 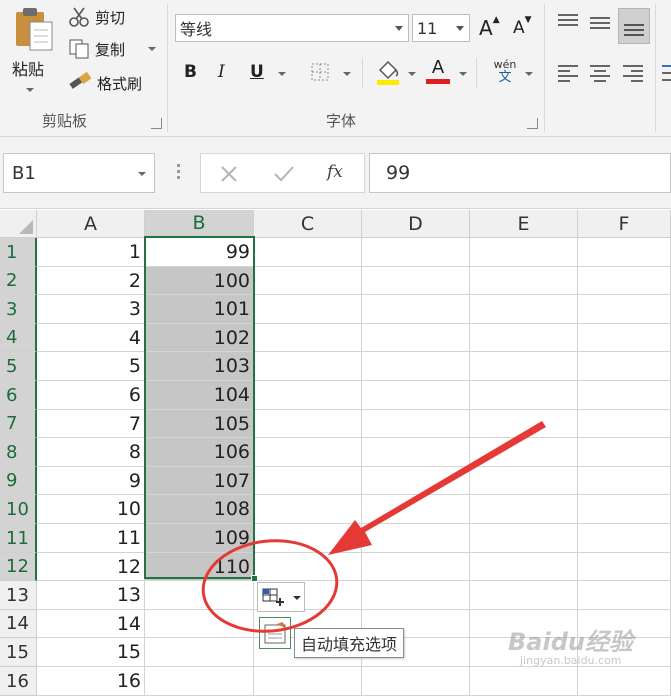 I want to click on column-header-e: E, so click(x=524, y=224).